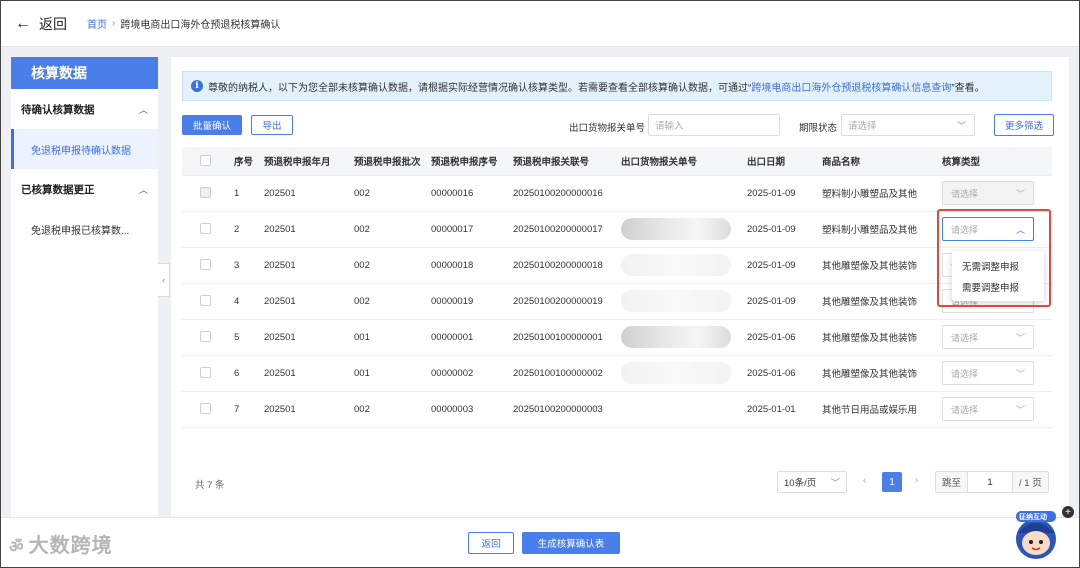 The height and width of the screenshot is (568, 1080). I want to click on breadcrumb-home: 首页, so click(97, 23).